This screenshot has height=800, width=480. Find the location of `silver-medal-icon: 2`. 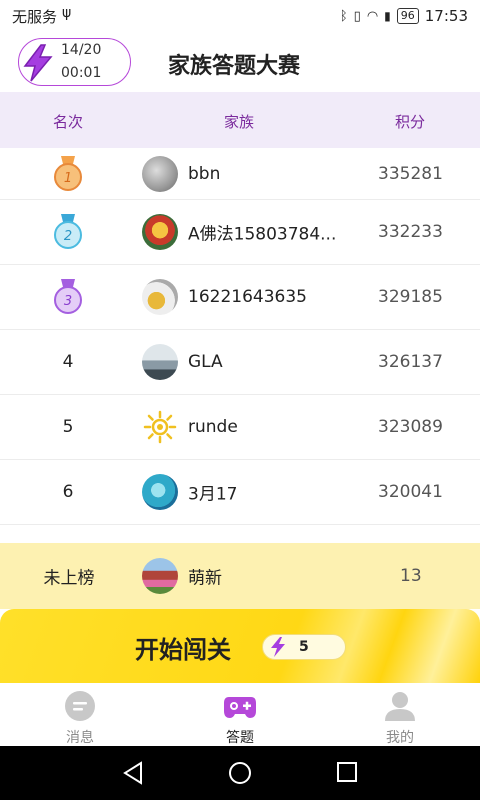

silver-medal-icon: 2 is located at coordinates (68, 231).